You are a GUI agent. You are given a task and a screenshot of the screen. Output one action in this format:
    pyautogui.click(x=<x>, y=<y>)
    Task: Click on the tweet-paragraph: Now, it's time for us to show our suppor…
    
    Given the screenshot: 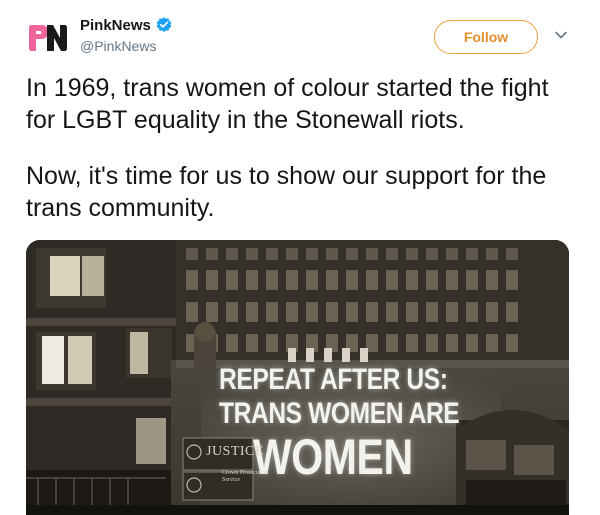 What is the action you would take?
    pyautogui.click(x=286, y=192)
    